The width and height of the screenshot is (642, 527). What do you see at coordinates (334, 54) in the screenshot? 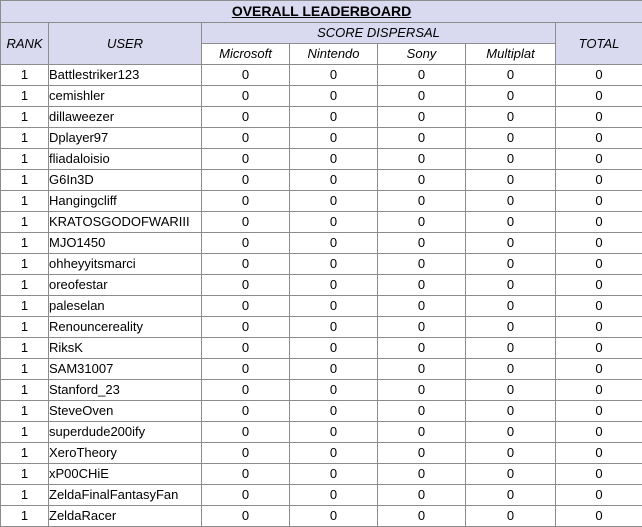
I see `nintendo-header: Nintendo` at bounding box center [334, 54].